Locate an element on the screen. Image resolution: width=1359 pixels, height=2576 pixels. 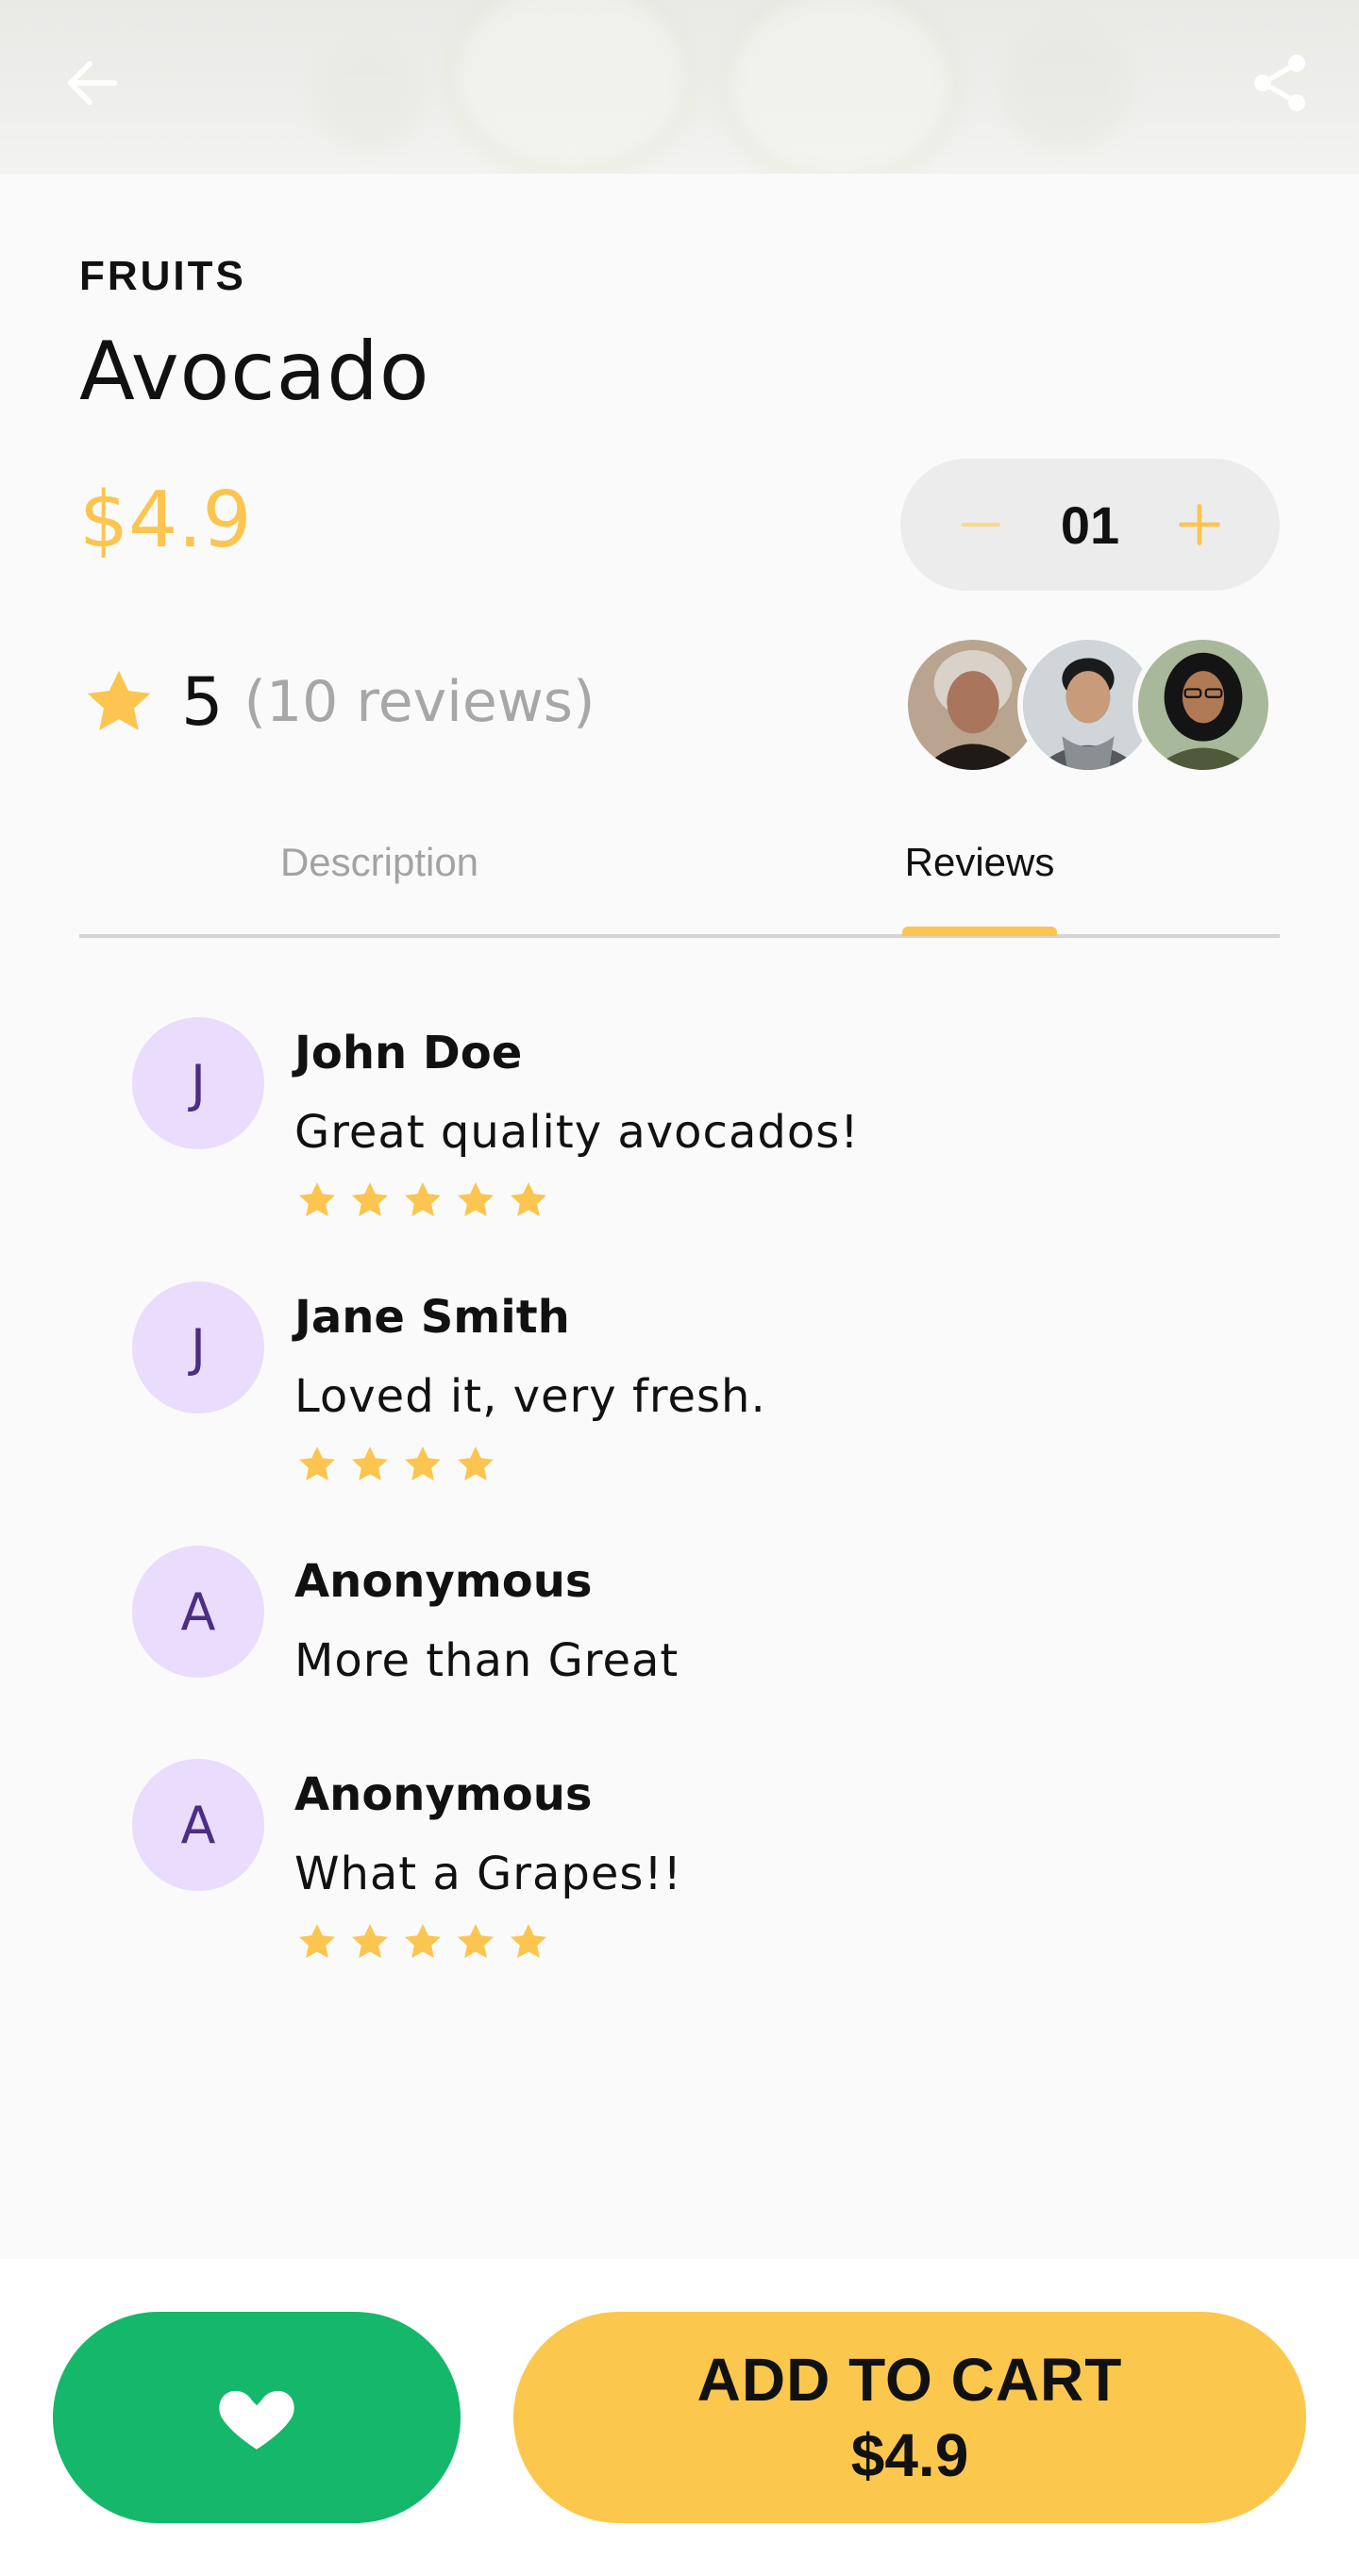
reviewer-name: John Doe is located at coordinates (408, 1053).